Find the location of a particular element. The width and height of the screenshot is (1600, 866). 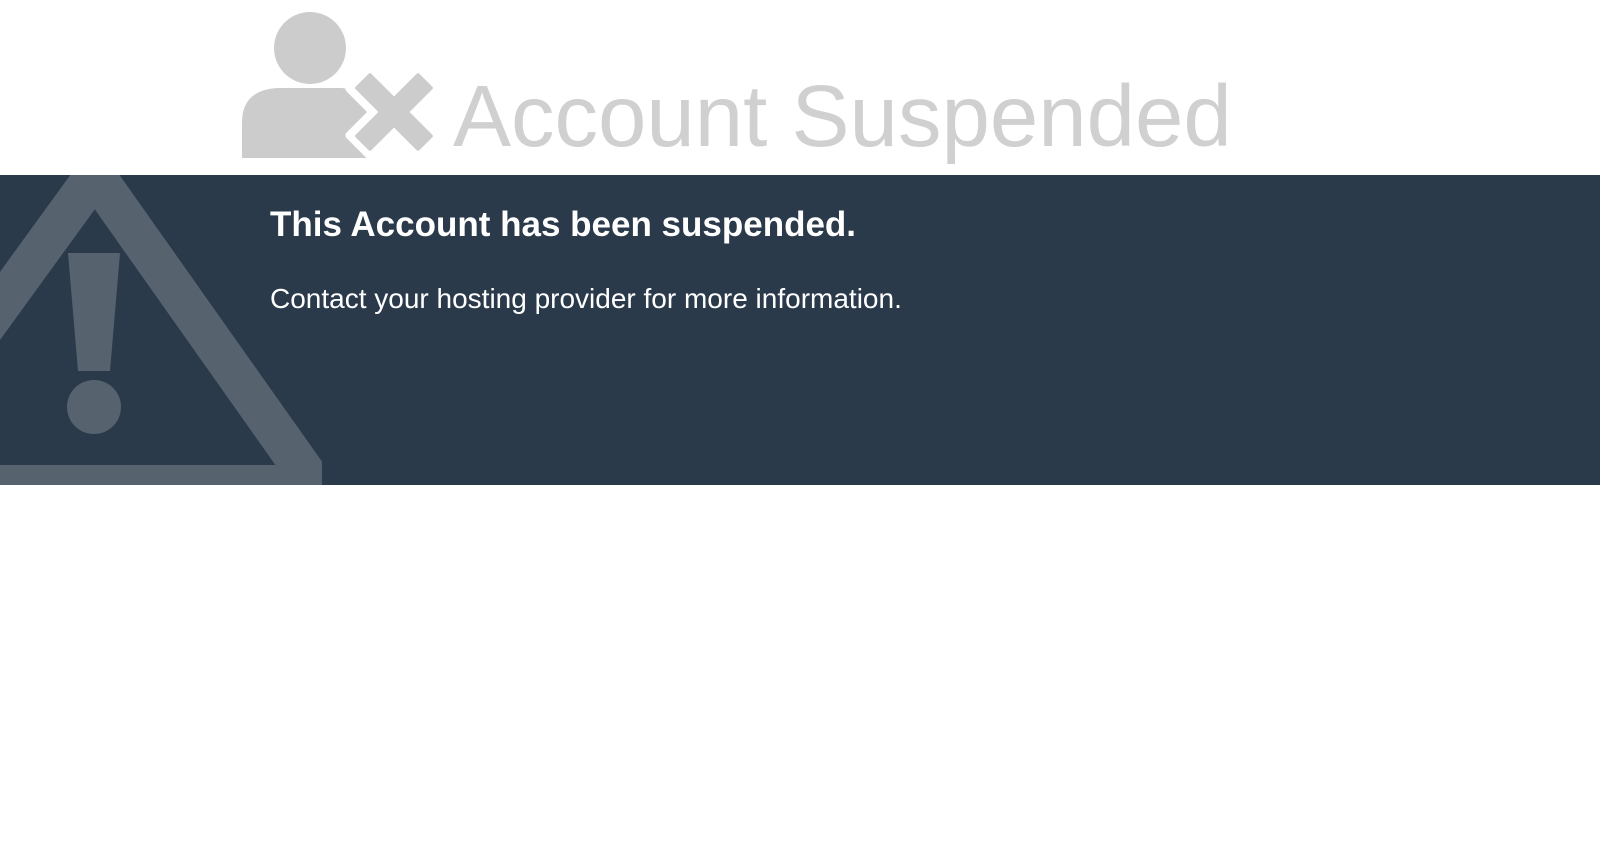

page-title: Account Suspended is located at coordinates (842, 116).